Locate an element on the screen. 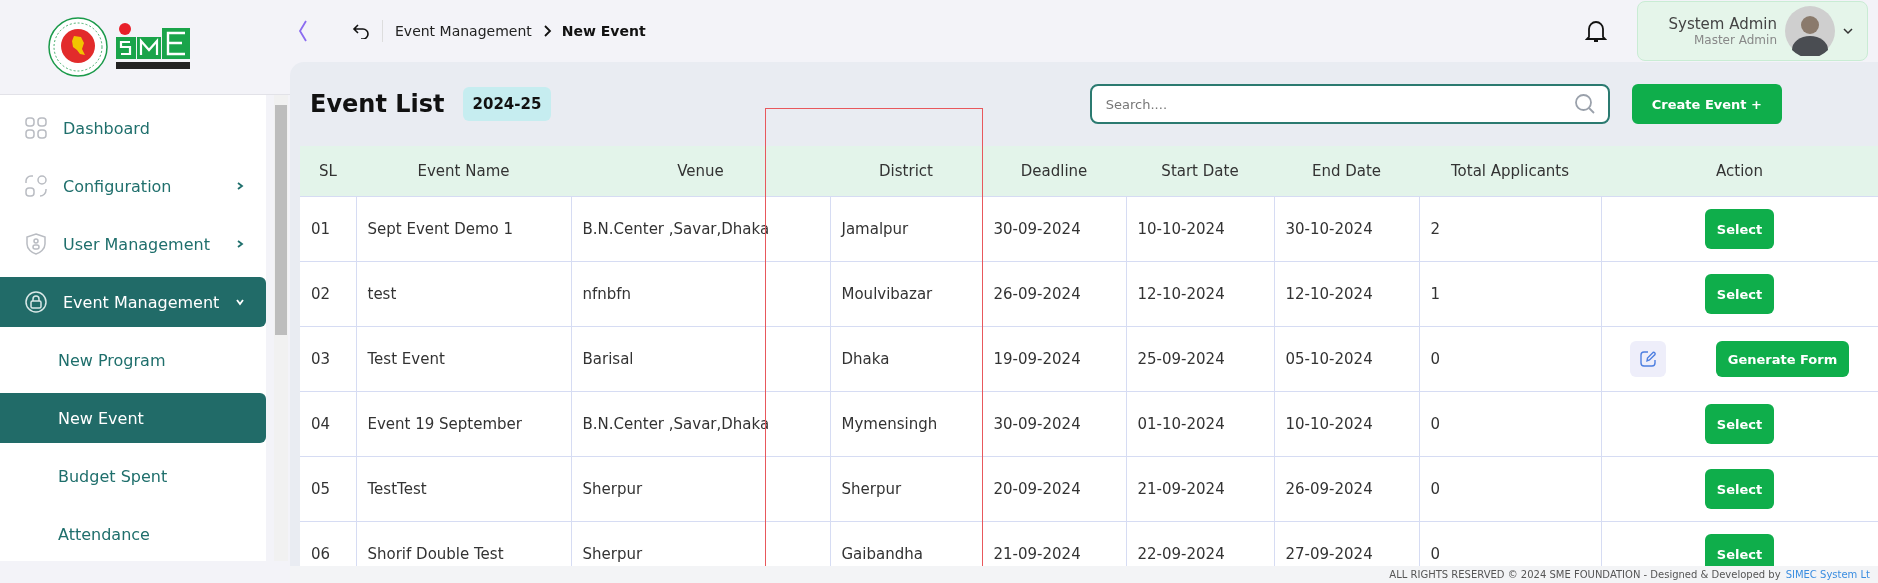 The width and height of the screenshot is (1878, 583). table-cell: Sherpur is located at coordinates (700, 489).